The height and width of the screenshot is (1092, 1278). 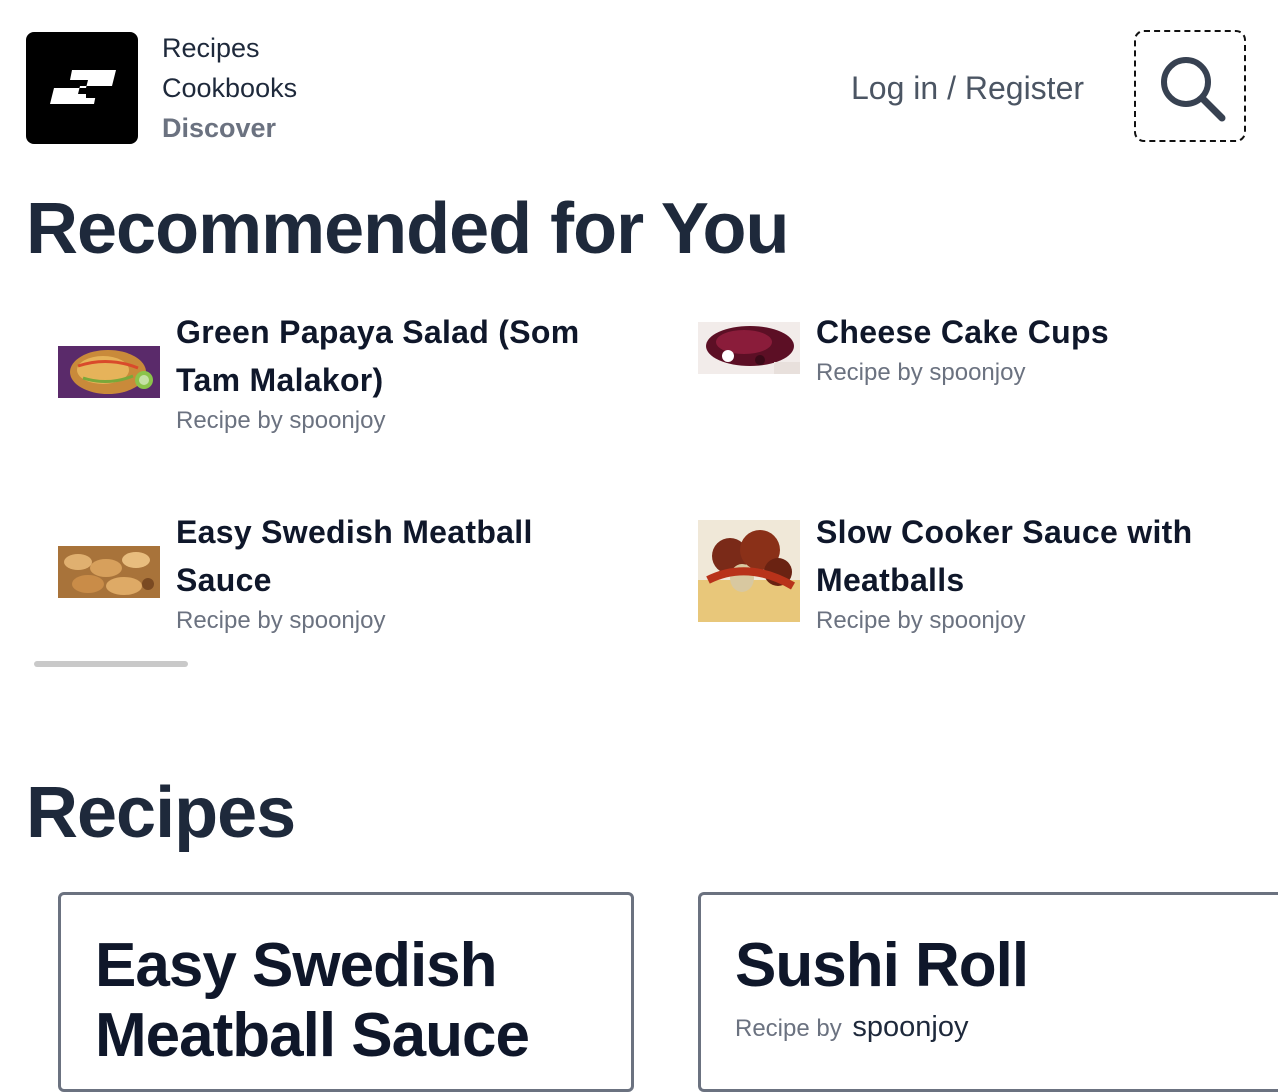 I want to click on recipes-title: Recipes, so click(x=161, y=813).